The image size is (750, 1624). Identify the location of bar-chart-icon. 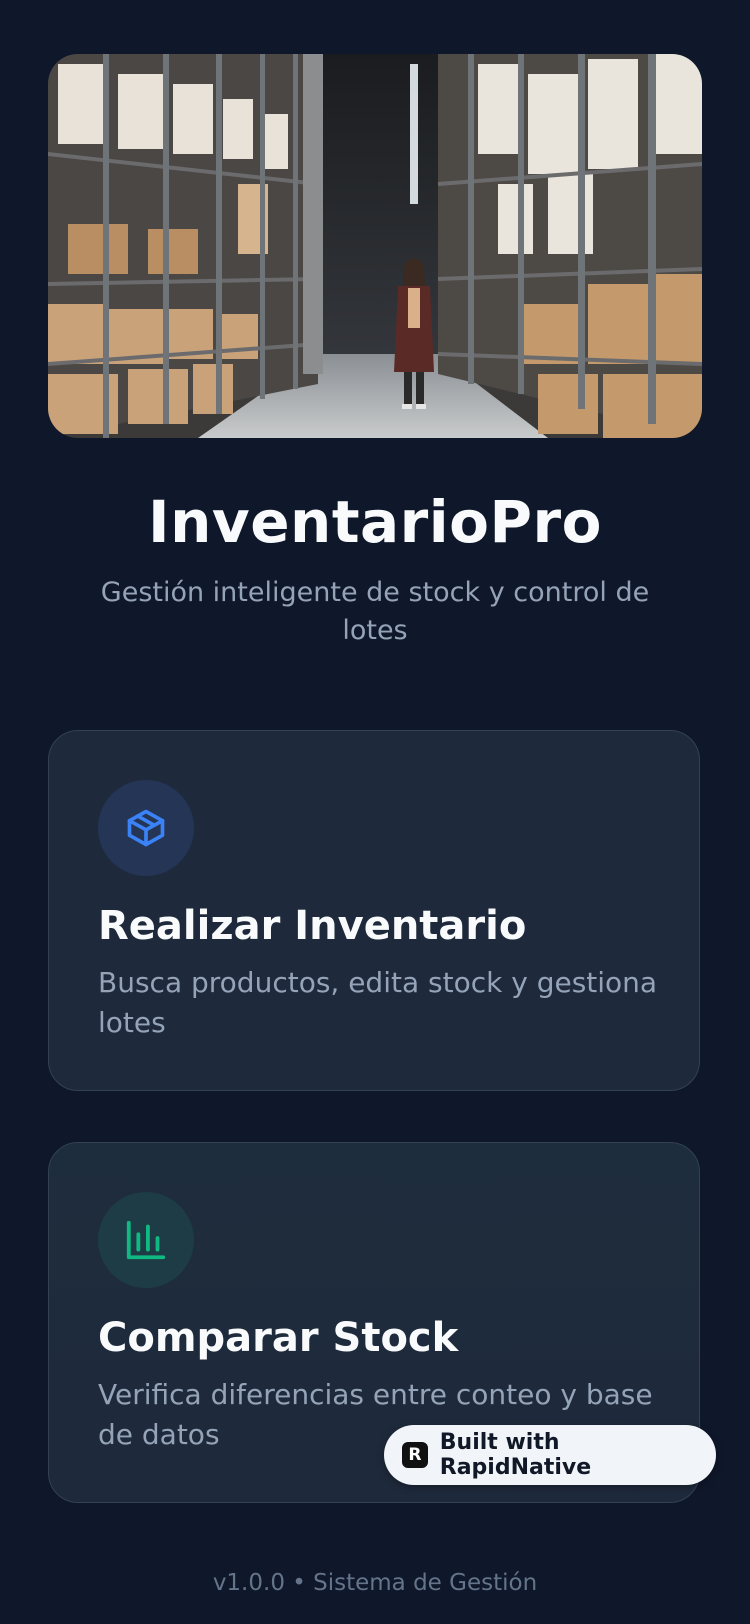
(146, 1240).